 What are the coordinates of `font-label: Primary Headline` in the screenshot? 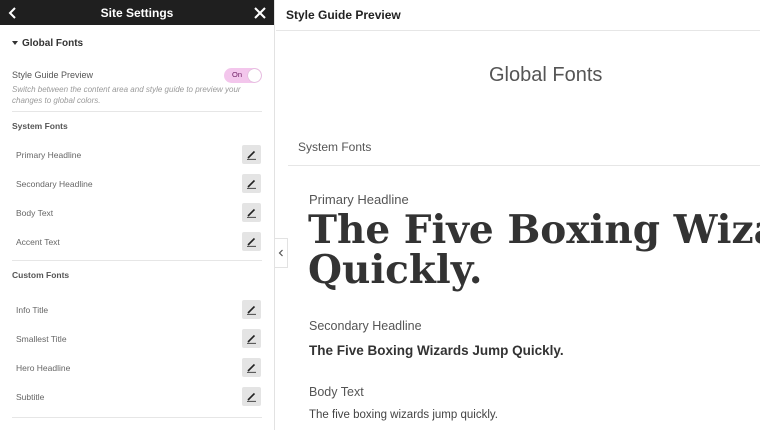 It's located at (49, 154).